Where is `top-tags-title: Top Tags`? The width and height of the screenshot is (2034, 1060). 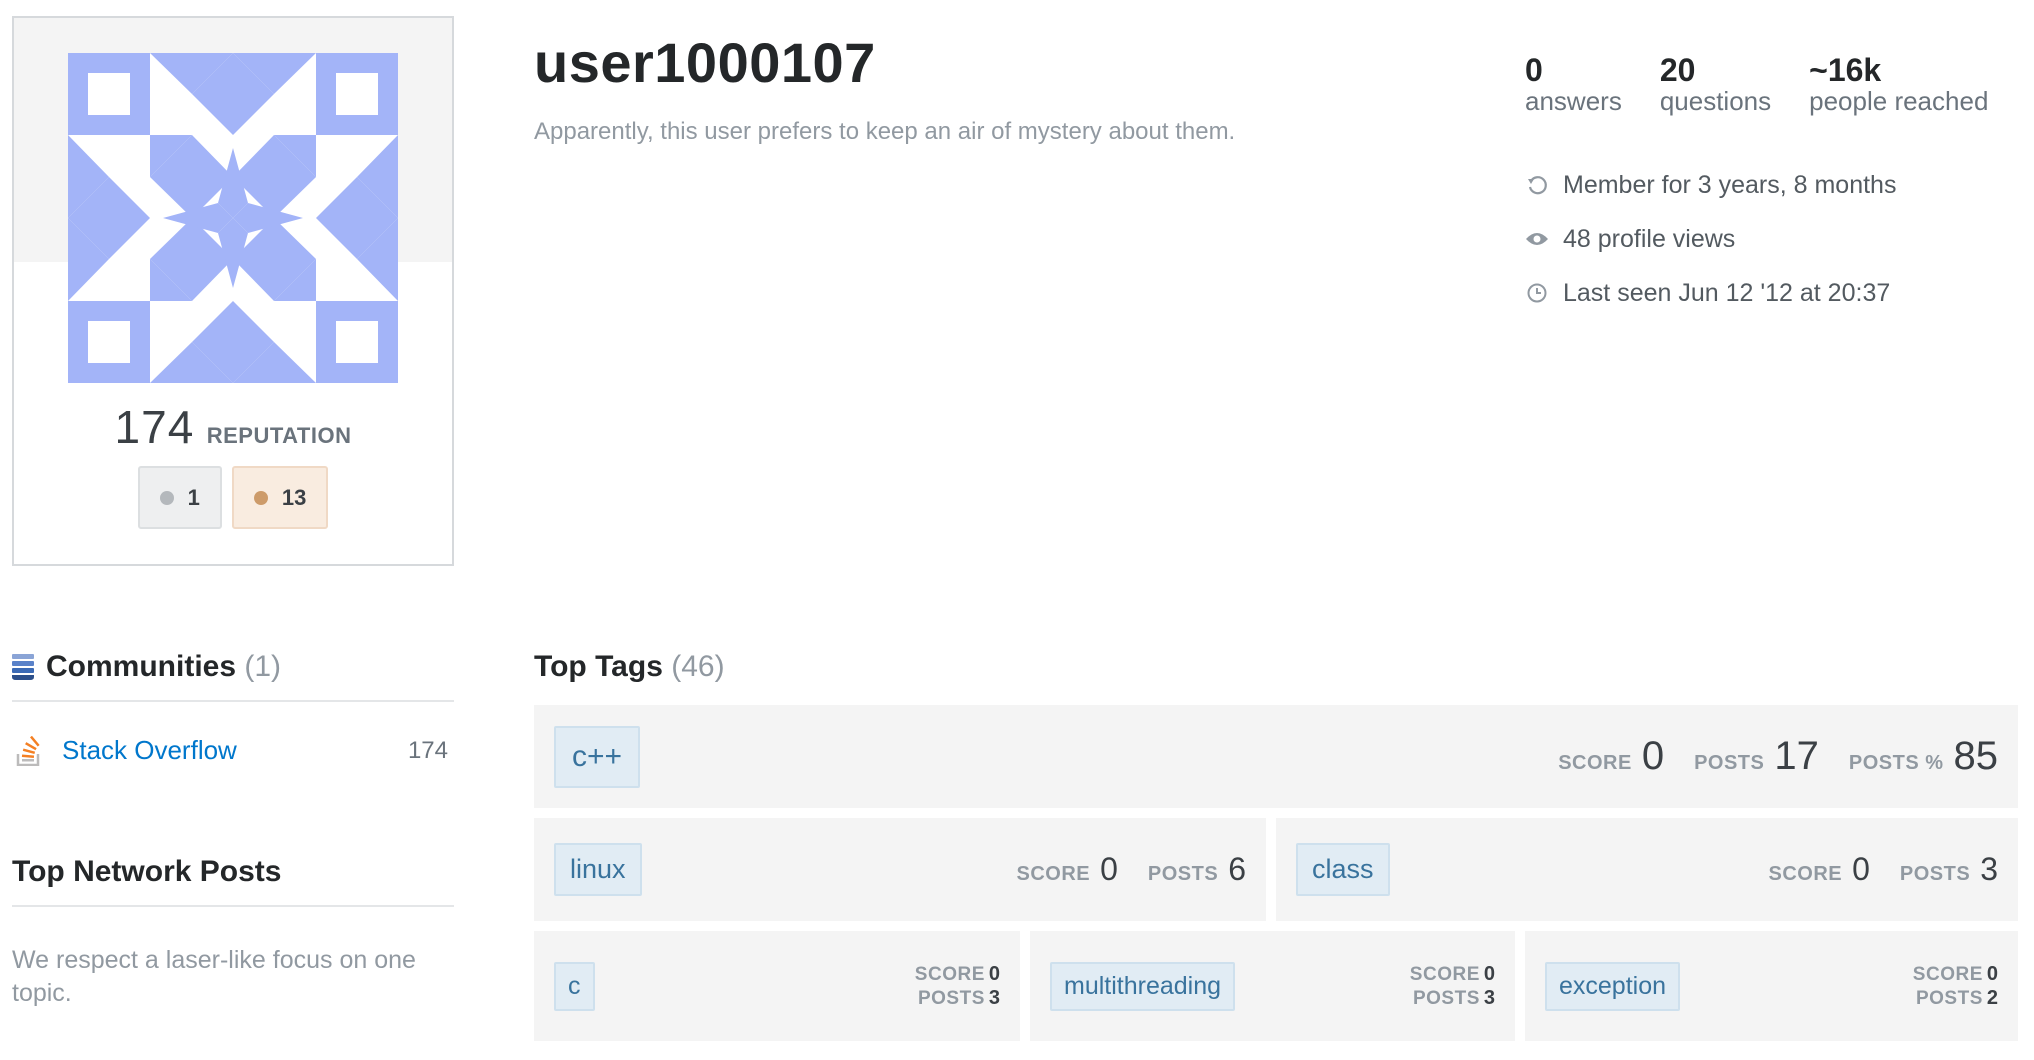 top-tags-title: Top Tags is located at coordinates (598, 666).